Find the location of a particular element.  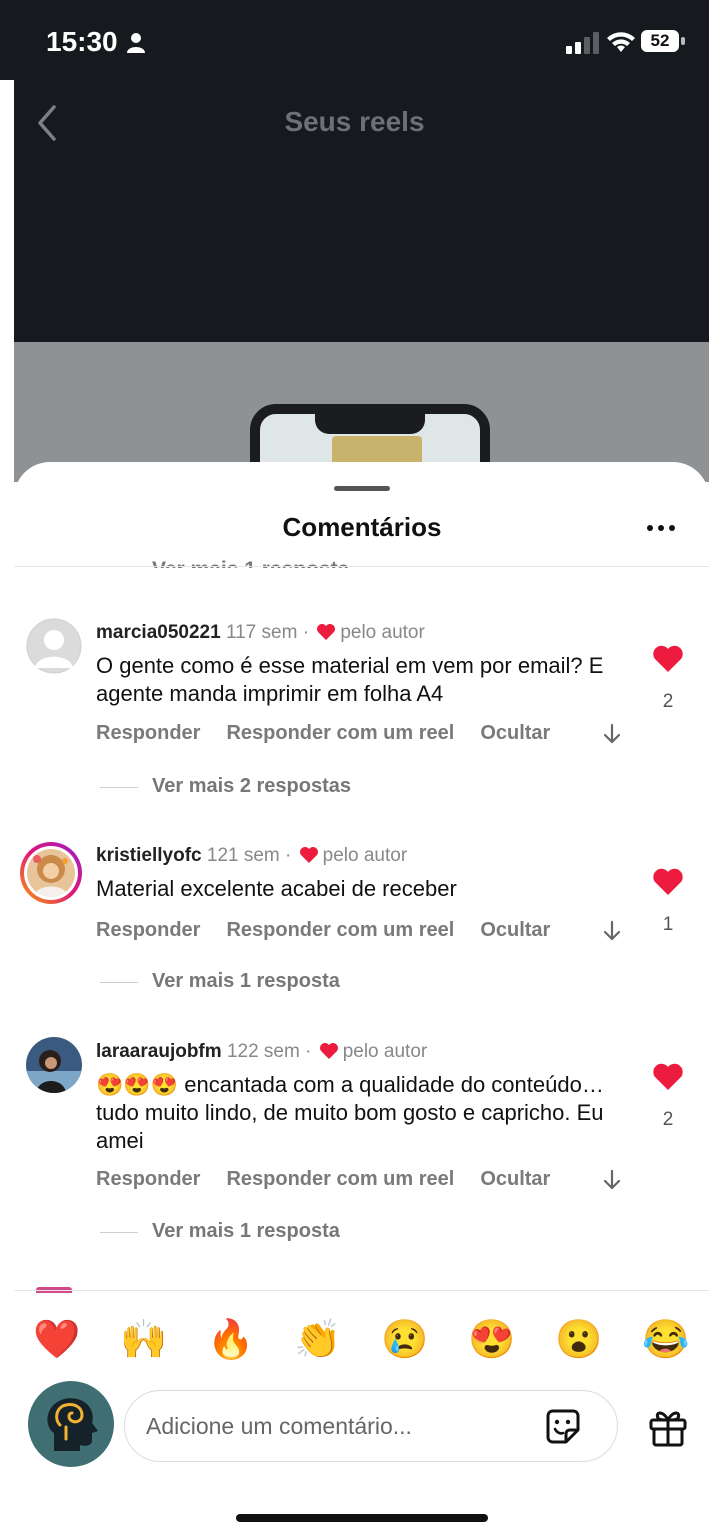

more-options-icon is located at coordinates (661, 528).